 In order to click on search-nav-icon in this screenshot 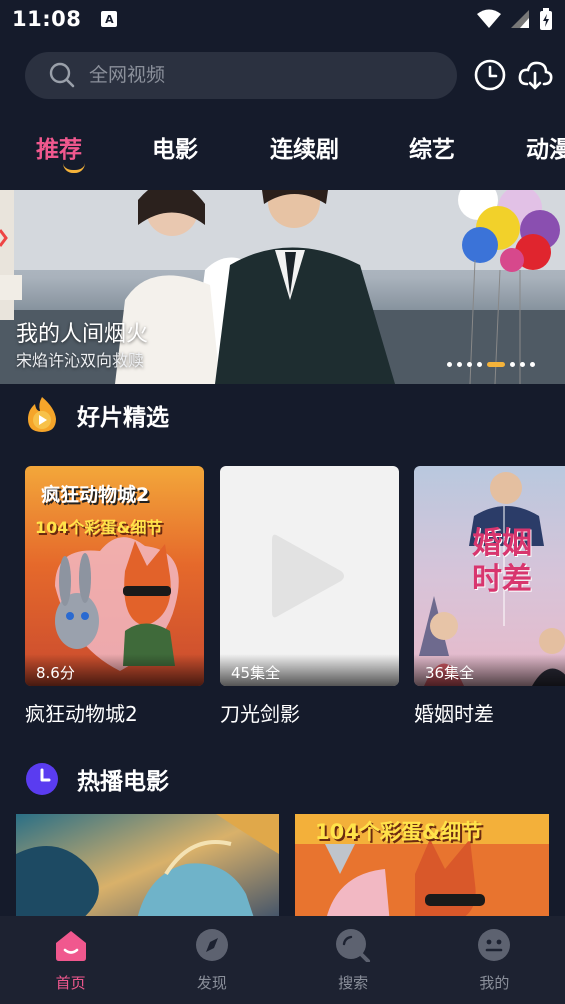, I will do `click(353, 945)`.